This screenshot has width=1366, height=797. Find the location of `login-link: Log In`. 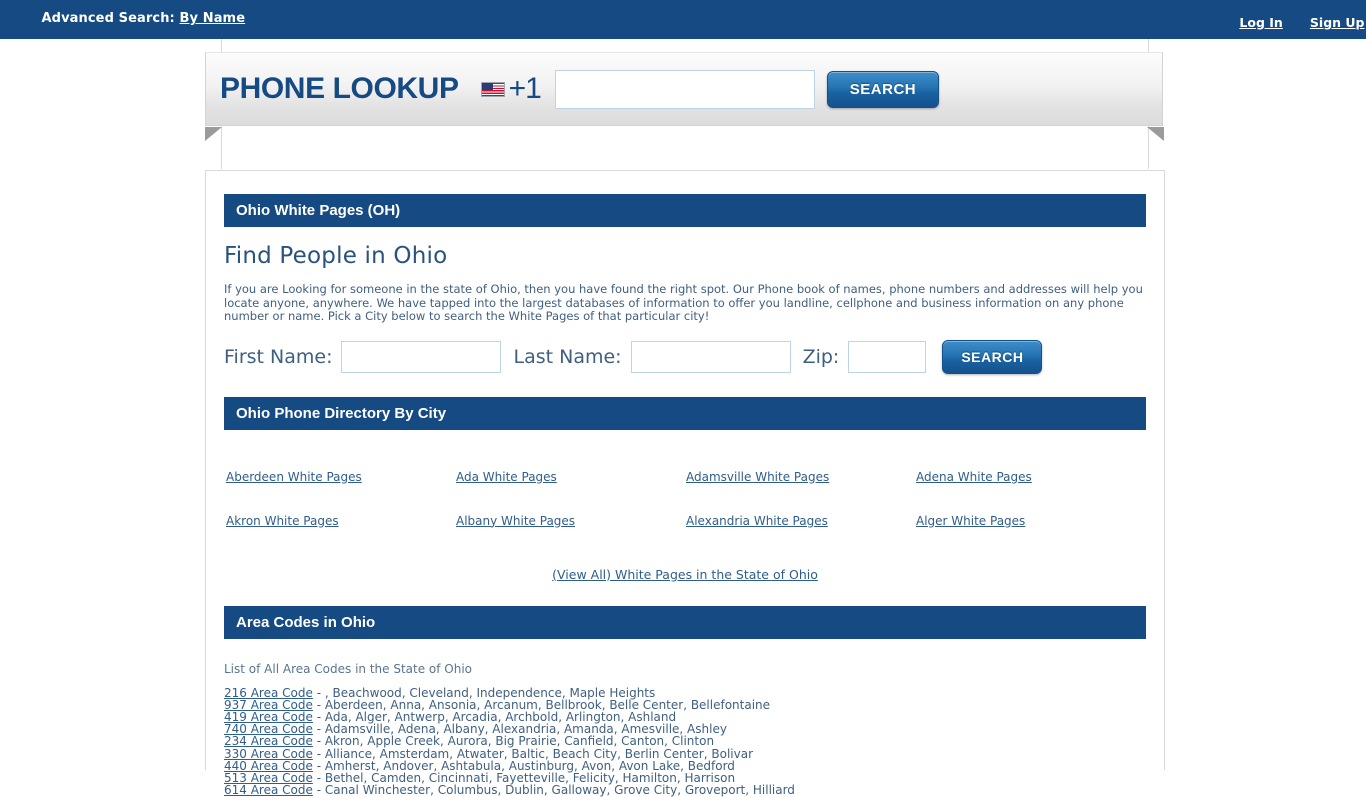

login-link: Log In is located at coordinates (1260, 22).